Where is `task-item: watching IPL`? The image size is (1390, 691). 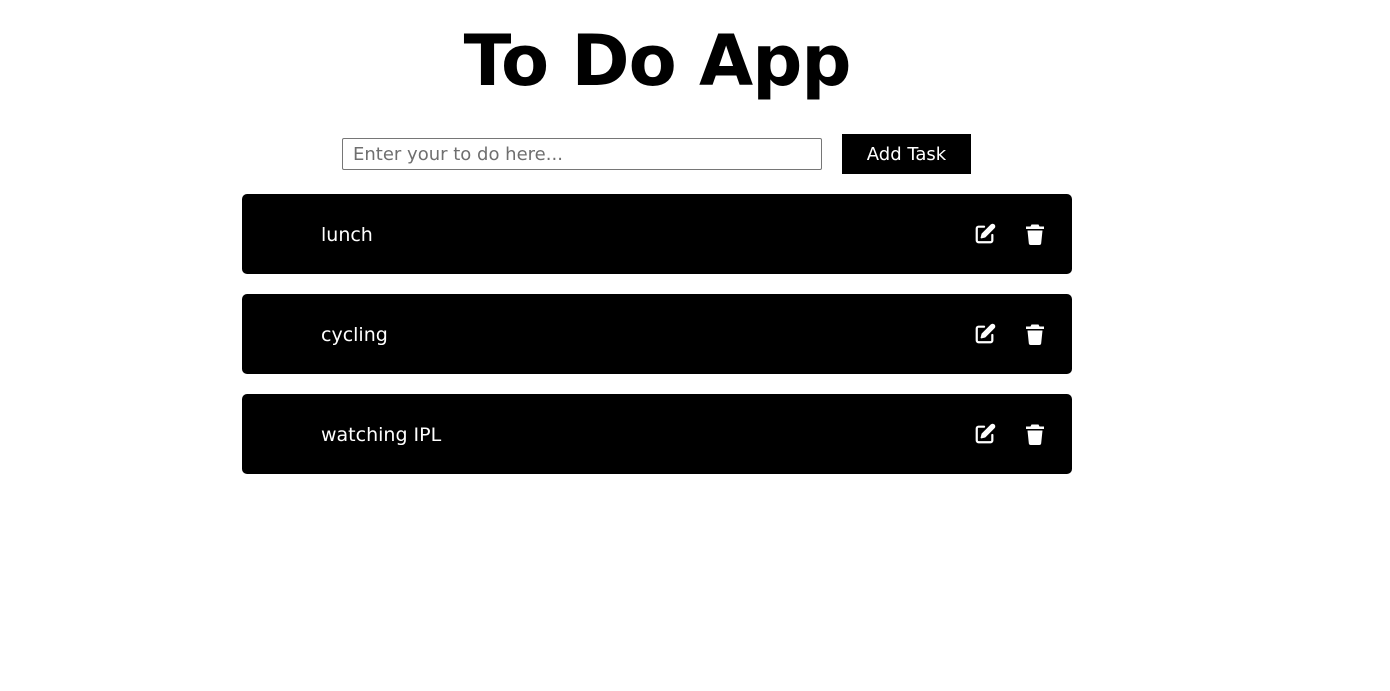
task-item: watching IPL is located at coordinates (657, 434).